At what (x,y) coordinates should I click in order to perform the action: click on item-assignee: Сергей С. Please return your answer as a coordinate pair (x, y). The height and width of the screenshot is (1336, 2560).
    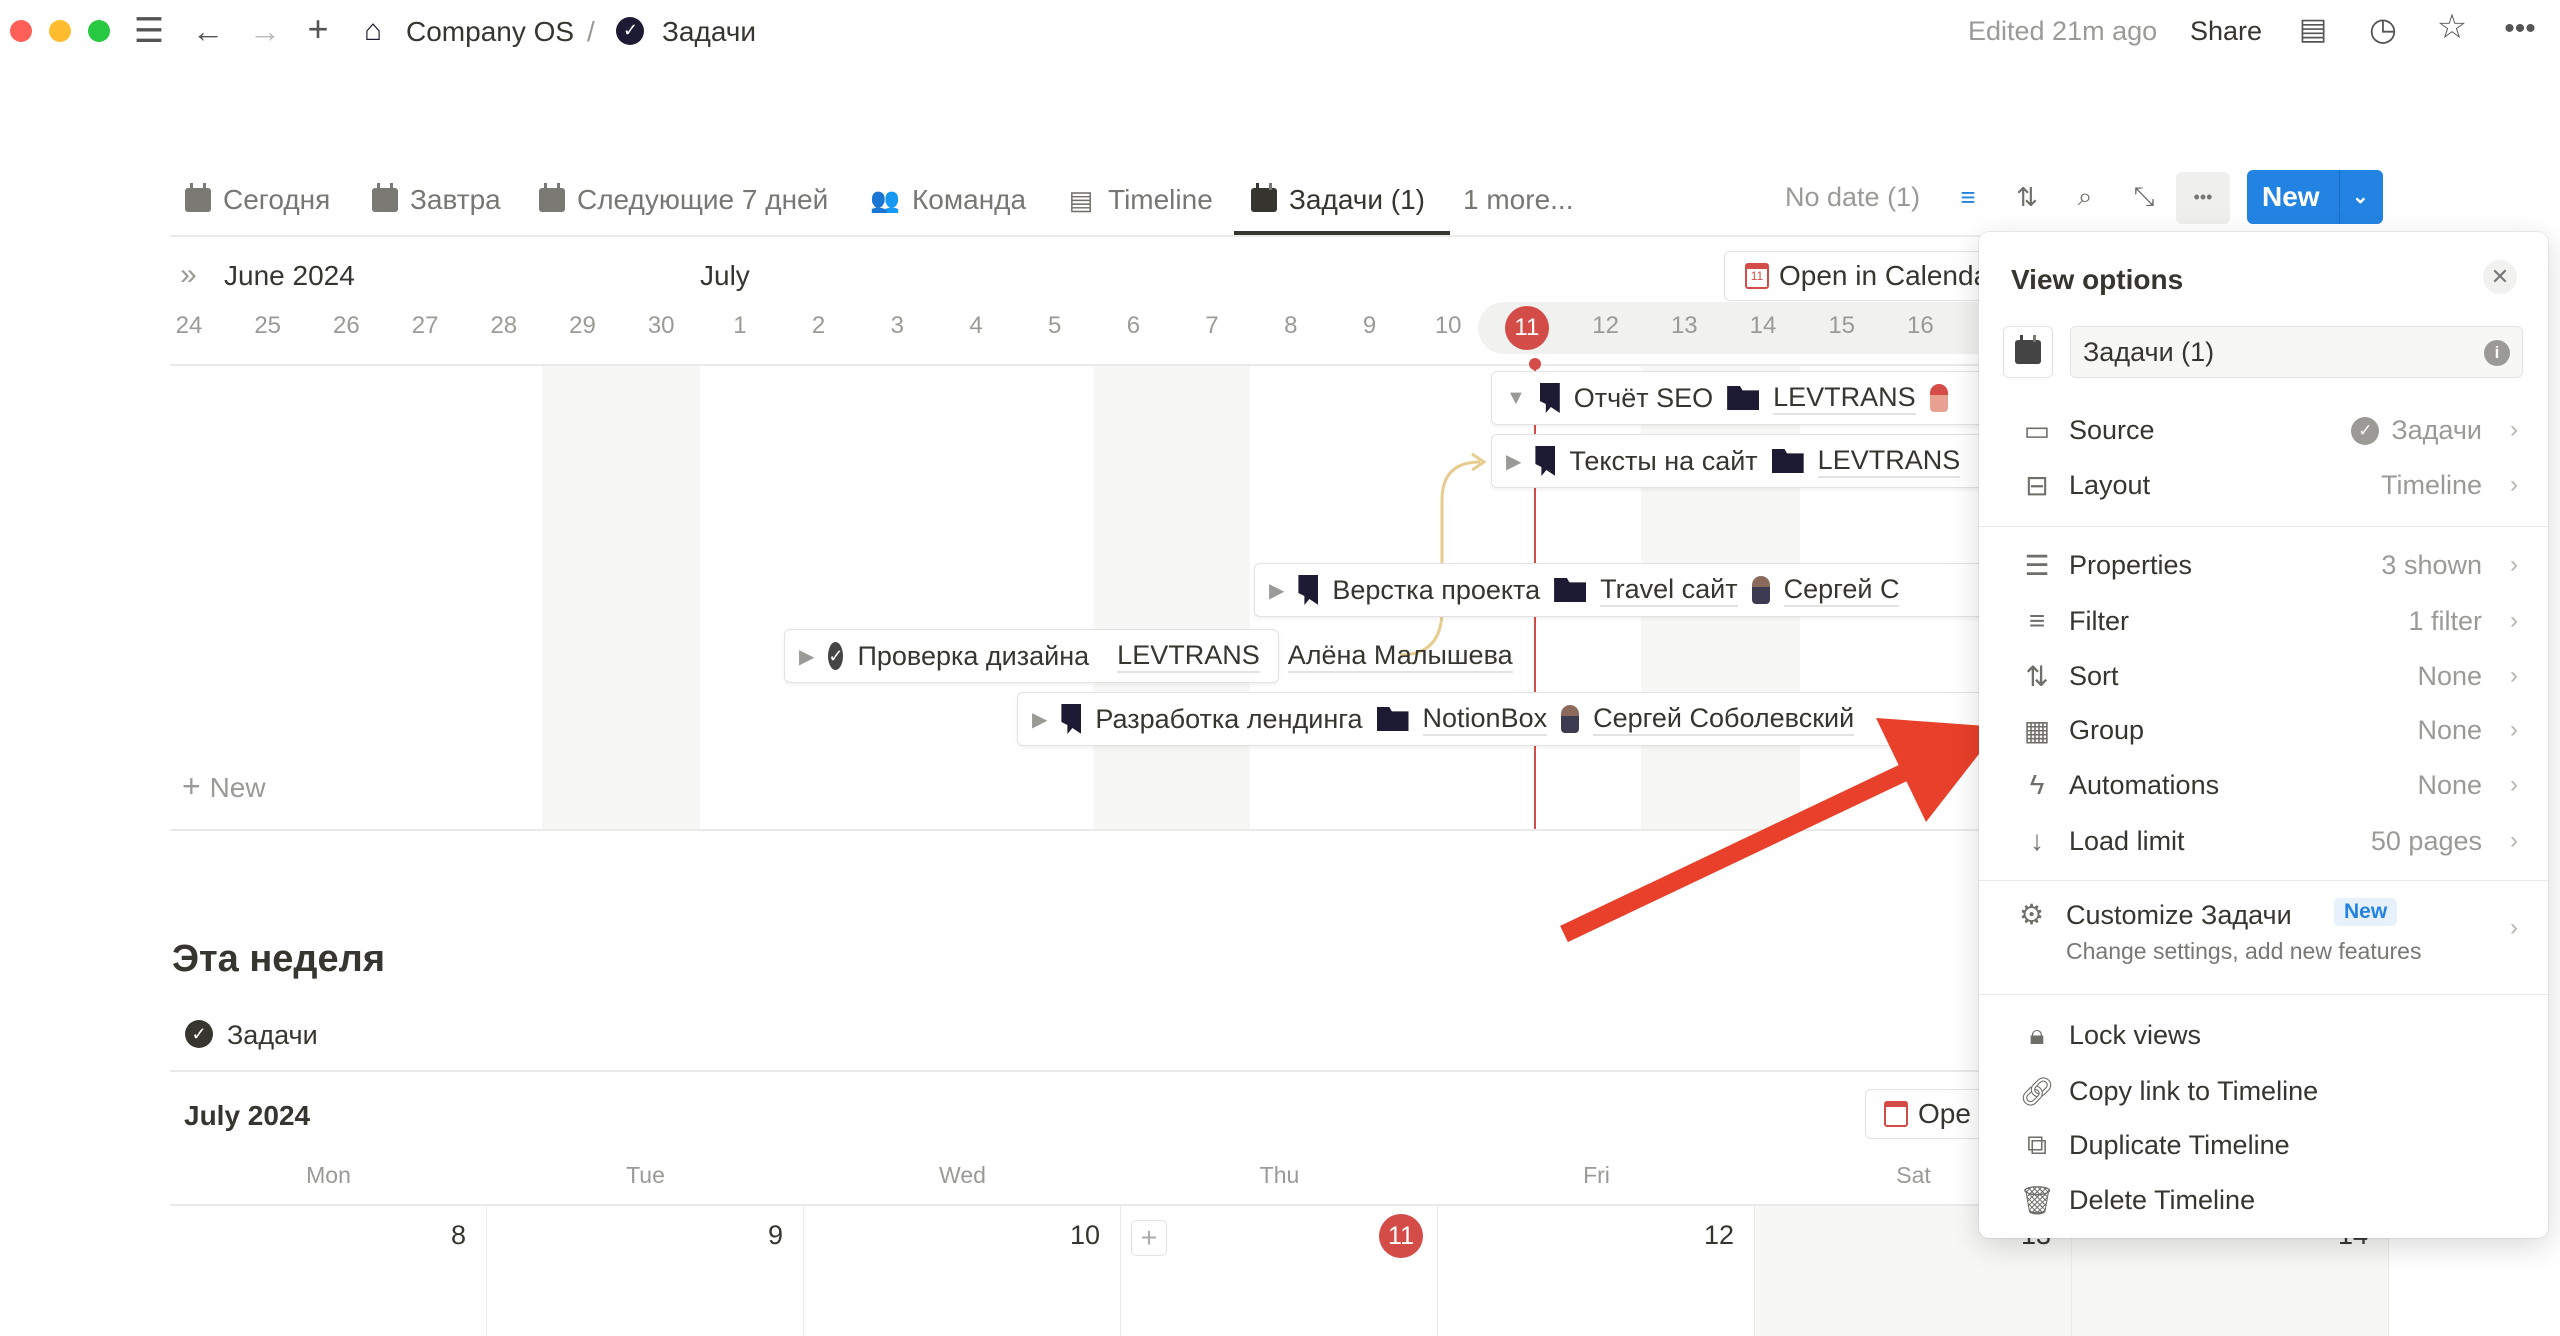
    Looking at the image, I should click on (1841, 590).